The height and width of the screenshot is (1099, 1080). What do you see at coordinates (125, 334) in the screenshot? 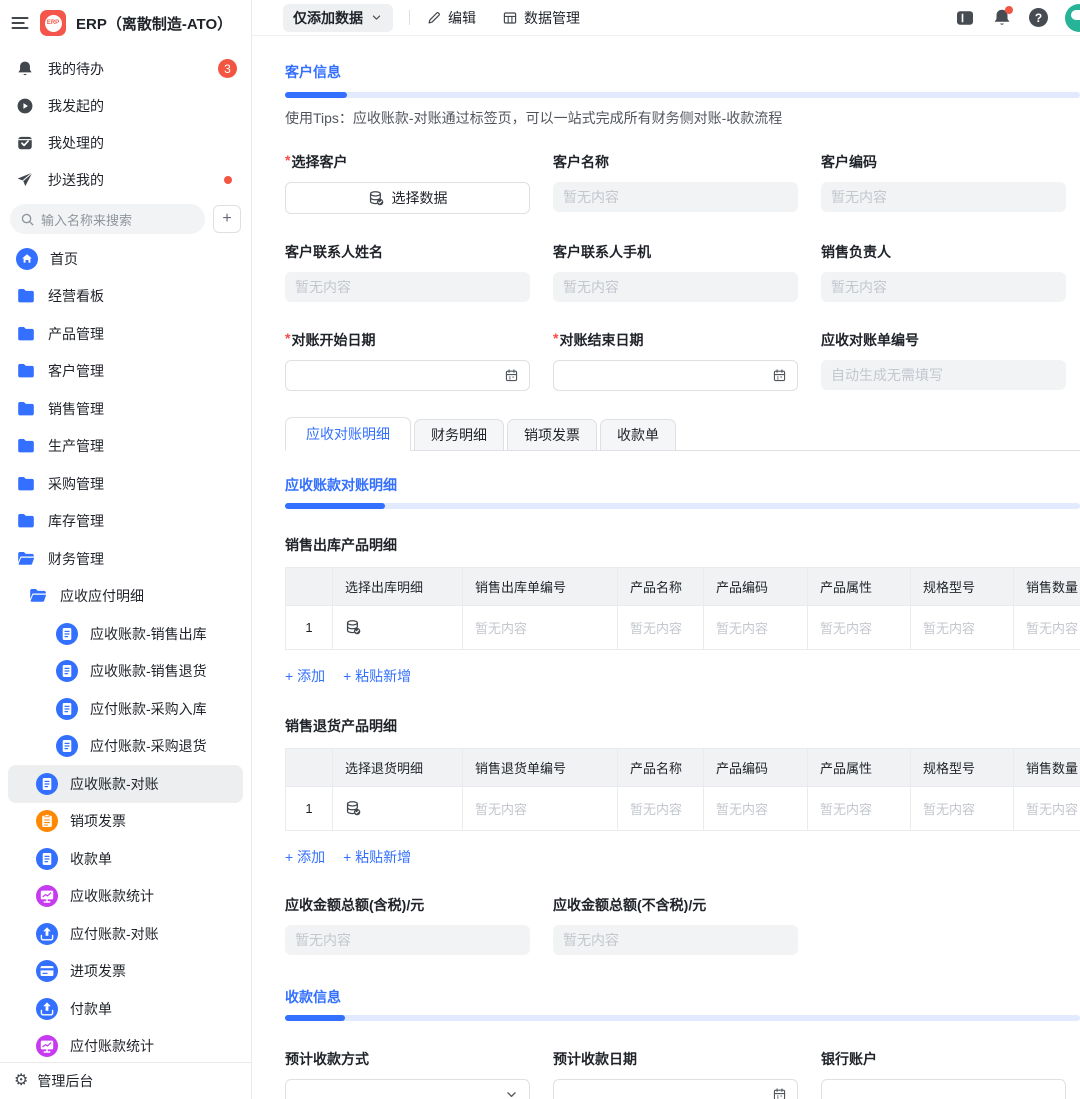
I see `sidebar-item-product-mgmt: 产品管理` at bounding box center [125, 334].